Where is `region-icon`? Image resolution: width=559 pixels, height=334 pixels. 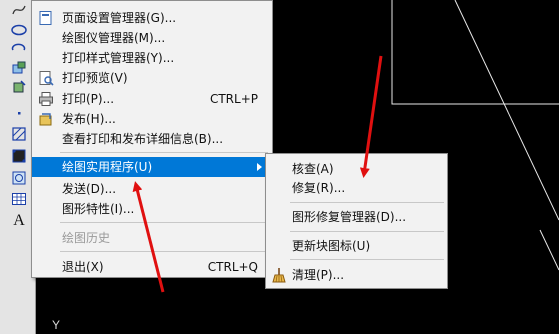
region-icon is located at coordinates (19, 178).